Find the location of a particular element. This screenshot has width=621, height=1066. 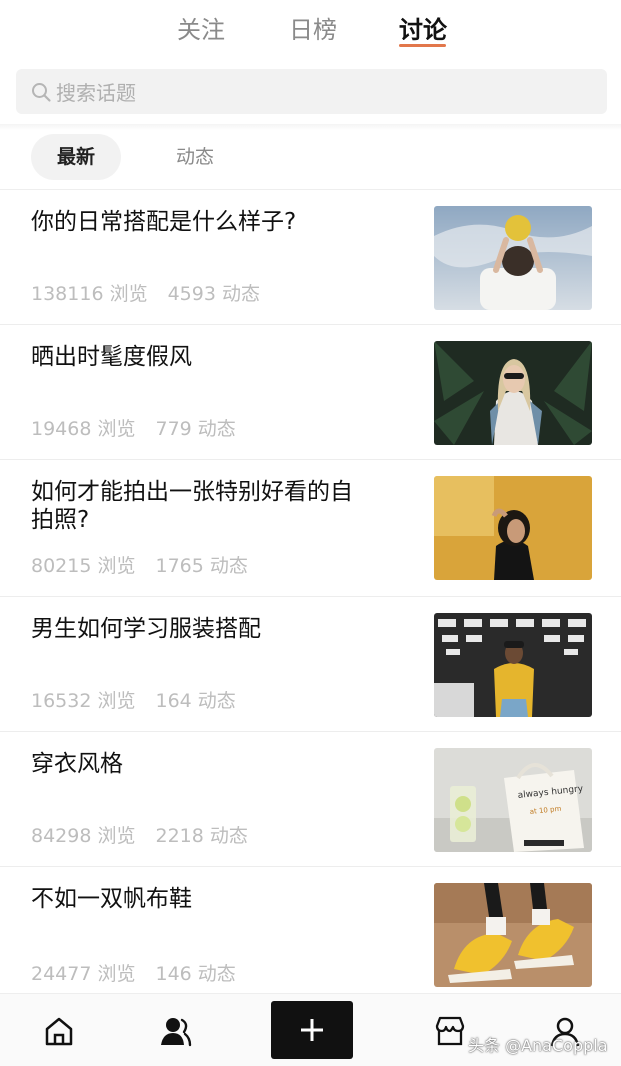

search-input: 搜索话题 is located at coordinates (96, 91).